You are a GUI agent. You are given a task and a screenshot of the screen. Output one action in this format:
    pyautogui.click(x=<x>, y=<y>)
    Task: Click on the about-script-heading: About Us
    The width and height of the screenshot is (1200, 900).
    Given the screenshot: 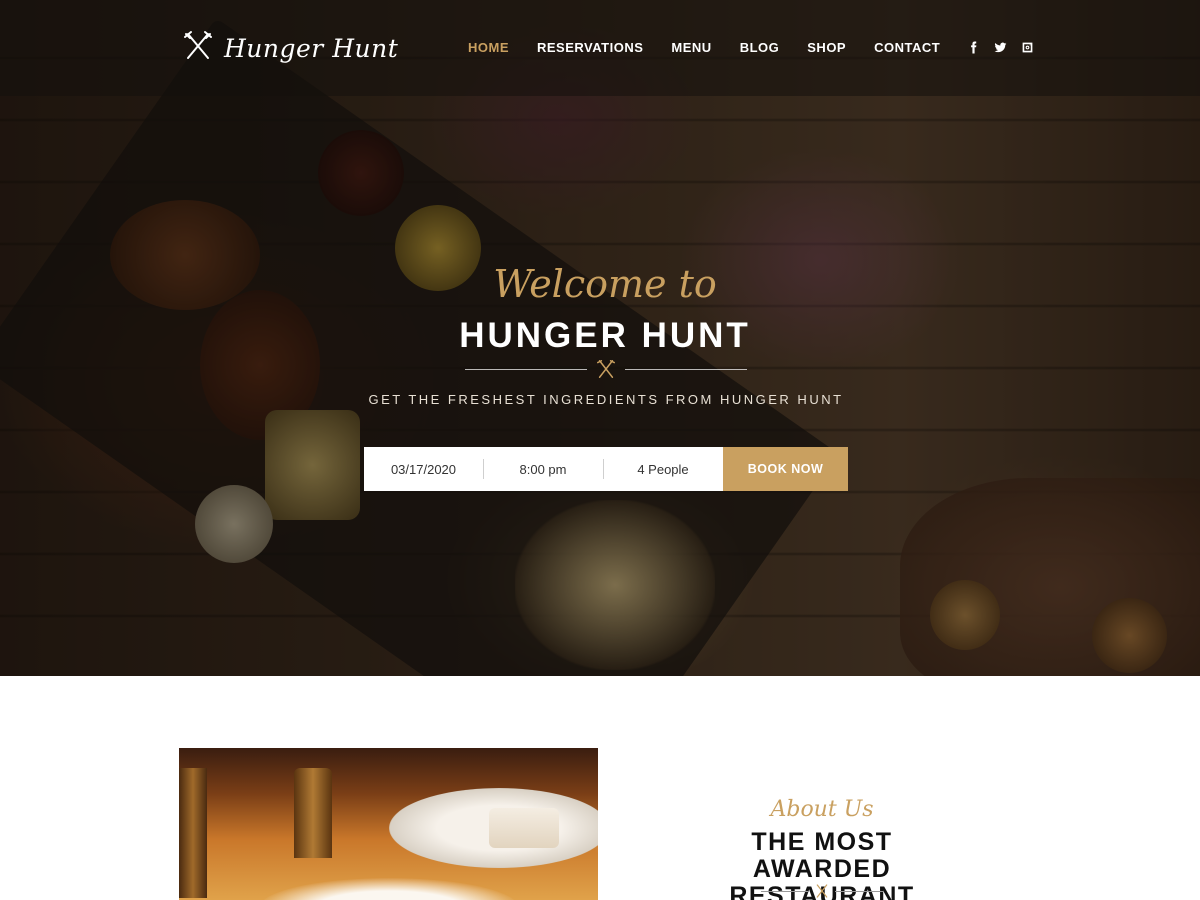 What is the action you would take?
    pyautogui.click(x=822, y=809)
    